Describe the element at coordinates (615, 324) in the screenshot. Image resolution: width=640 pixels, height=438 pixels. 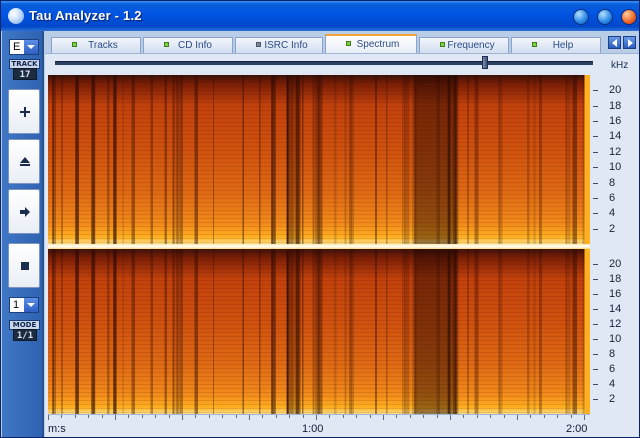
I see `frequency-tick-label: 12` at that location.